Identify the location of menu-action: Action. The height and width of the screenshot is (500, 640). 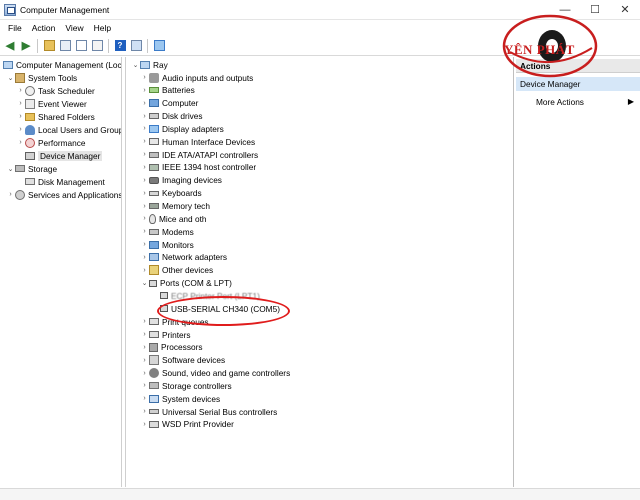
(44, 28).